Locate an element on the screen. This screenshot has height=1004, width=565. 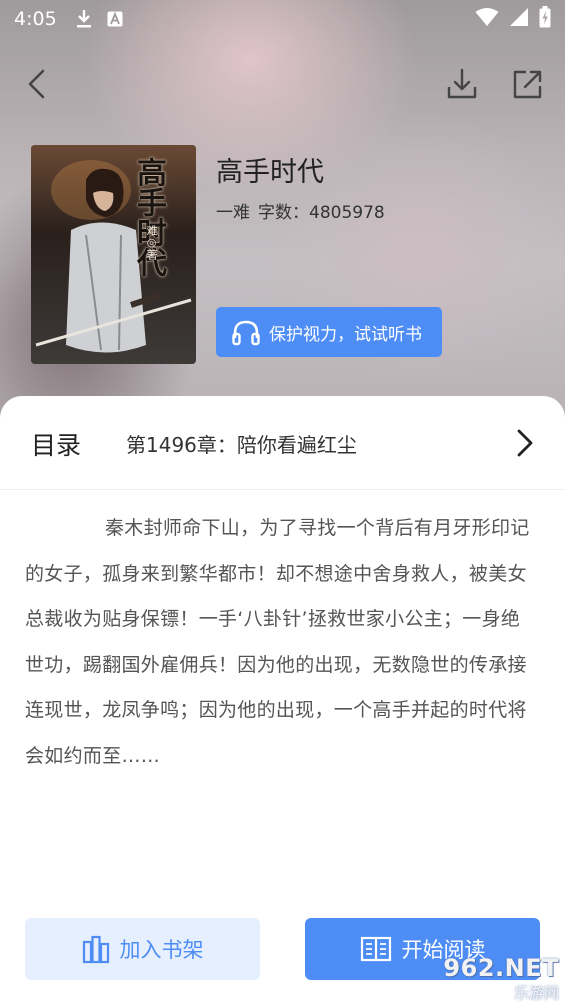
status-time: 4:05 is located at coordinates (35, 19).